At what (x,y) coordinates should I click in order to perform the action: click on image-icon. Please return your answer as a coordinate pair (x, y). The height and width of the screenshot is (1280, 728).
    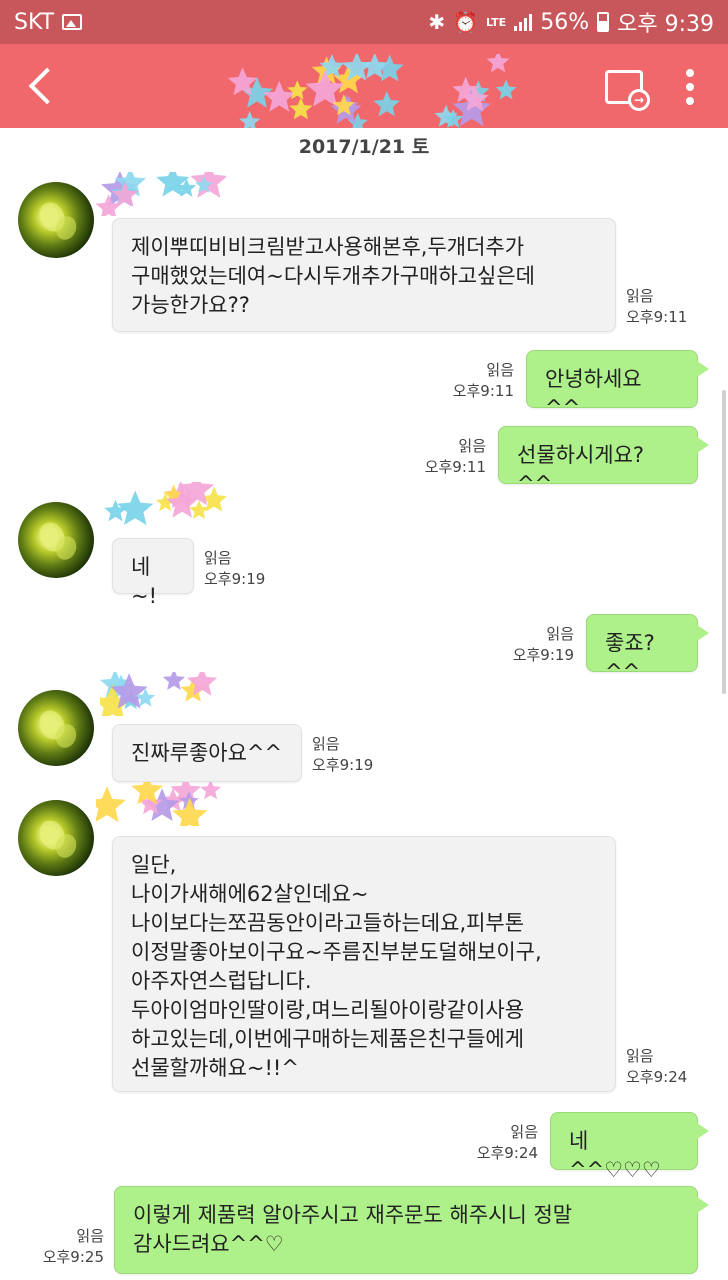
    Looking at the image, I should click on (72, 22).